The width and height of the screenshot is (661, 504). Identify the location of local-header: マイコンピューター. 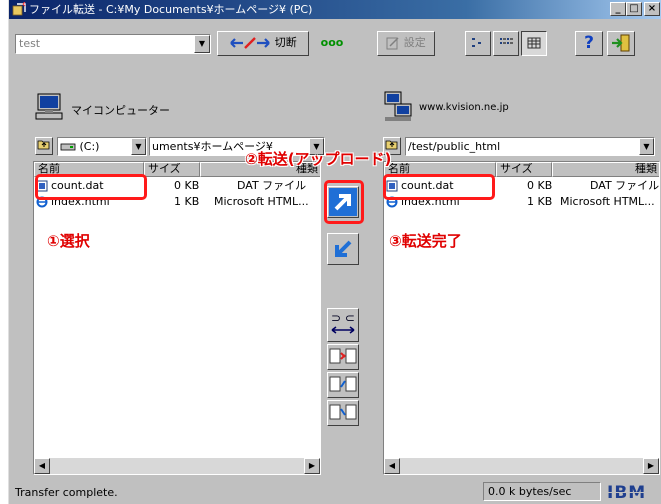
(185, 106).